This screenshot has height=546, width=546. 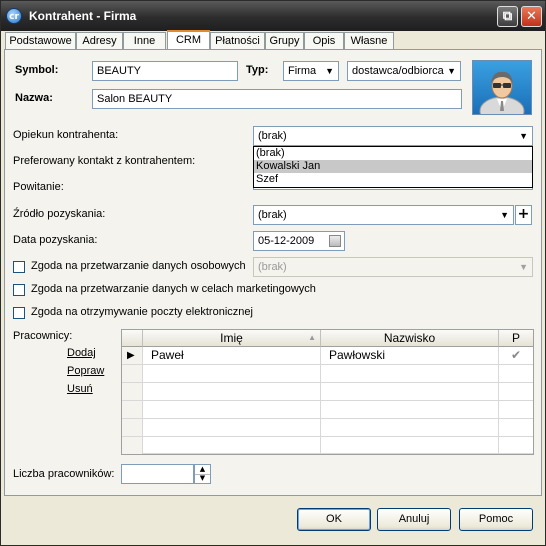 I want to click on row-pointer-icon: ▶, so click(x=132, y=355).